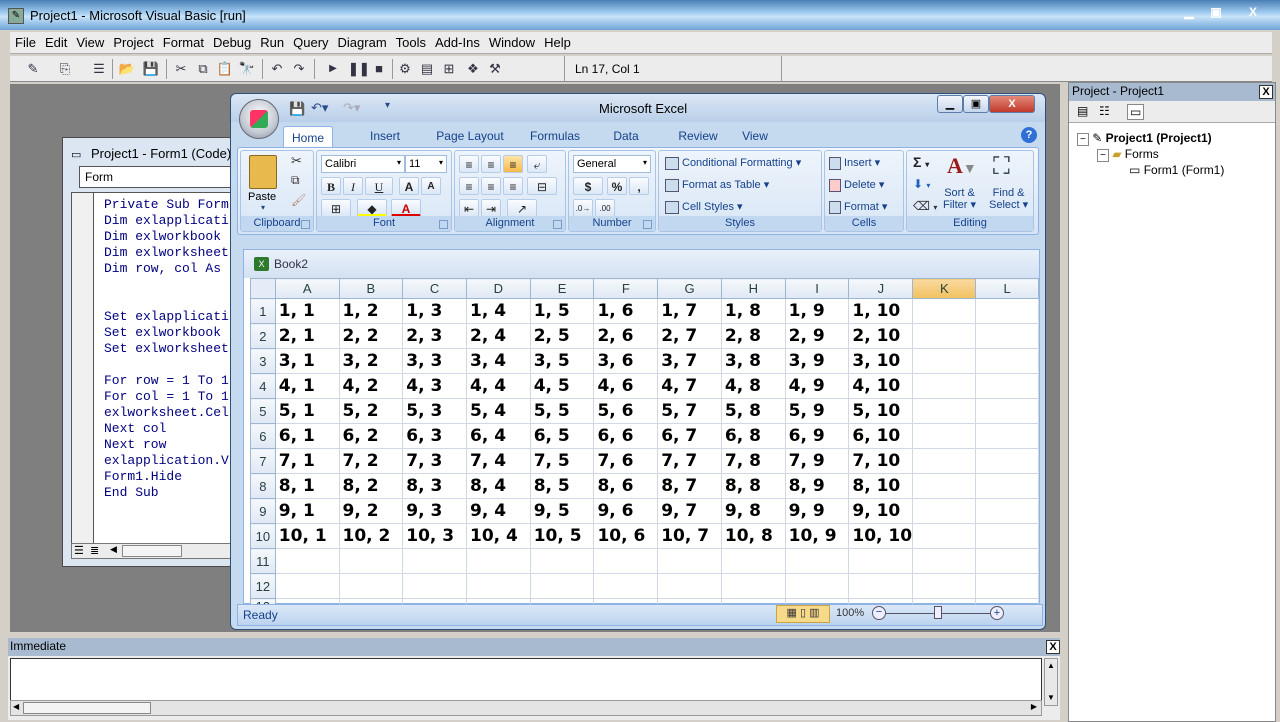 This screenshot has width=1280, height=722. Describe the element at coordinates (1253, 12) in the screenshot. I see `close-button: X` at that location.